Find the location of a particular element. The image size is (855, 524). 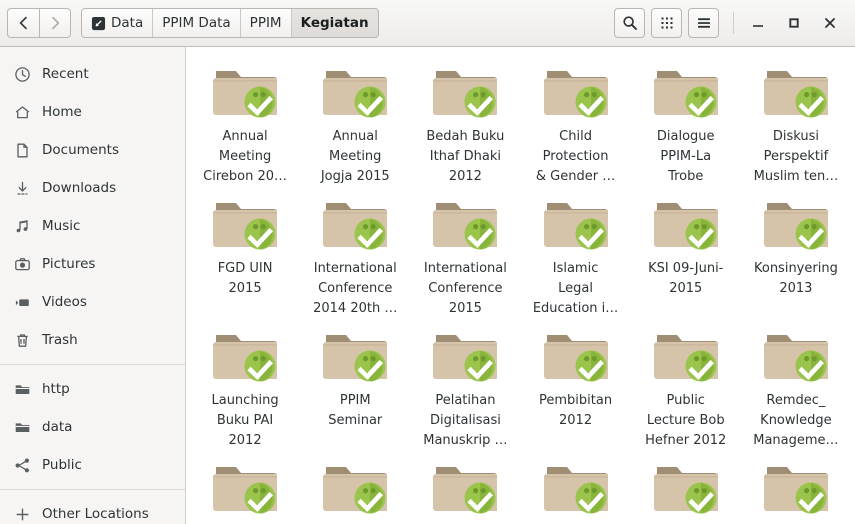

file-item: UII Kunjungi is located at coordinates (575, 487).